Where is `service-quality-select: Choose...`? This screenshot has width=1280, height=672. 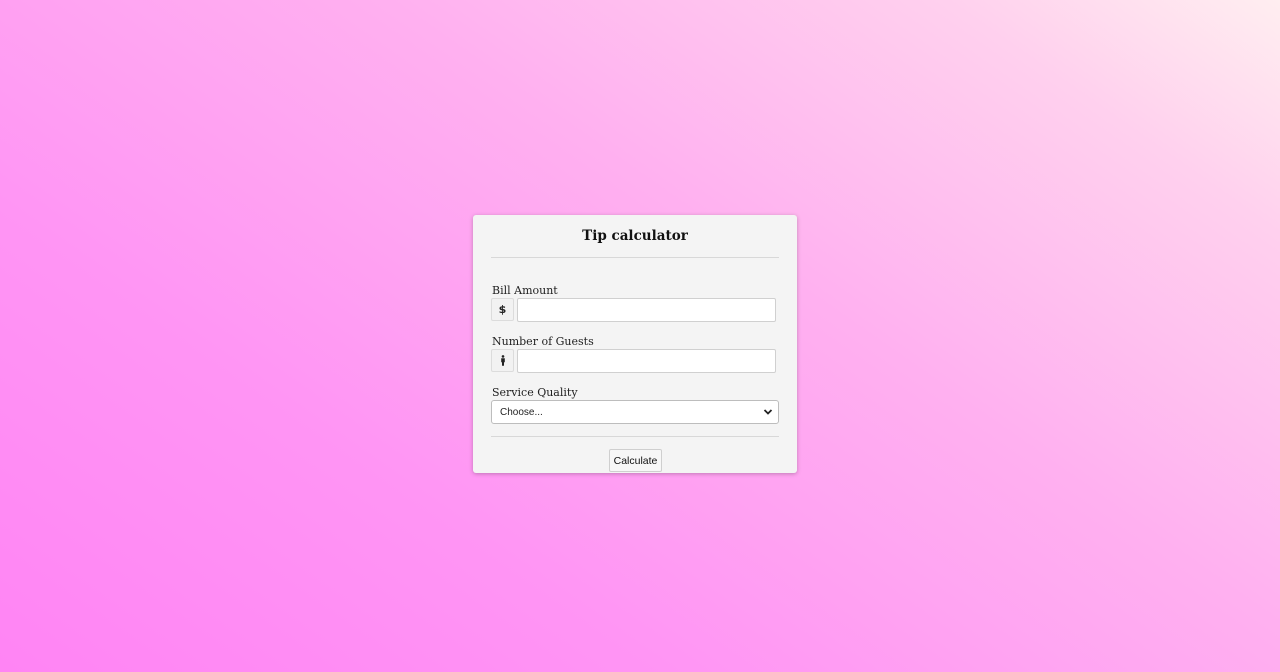 service-quality-select: Choose... is located at coordinates (635, 412).